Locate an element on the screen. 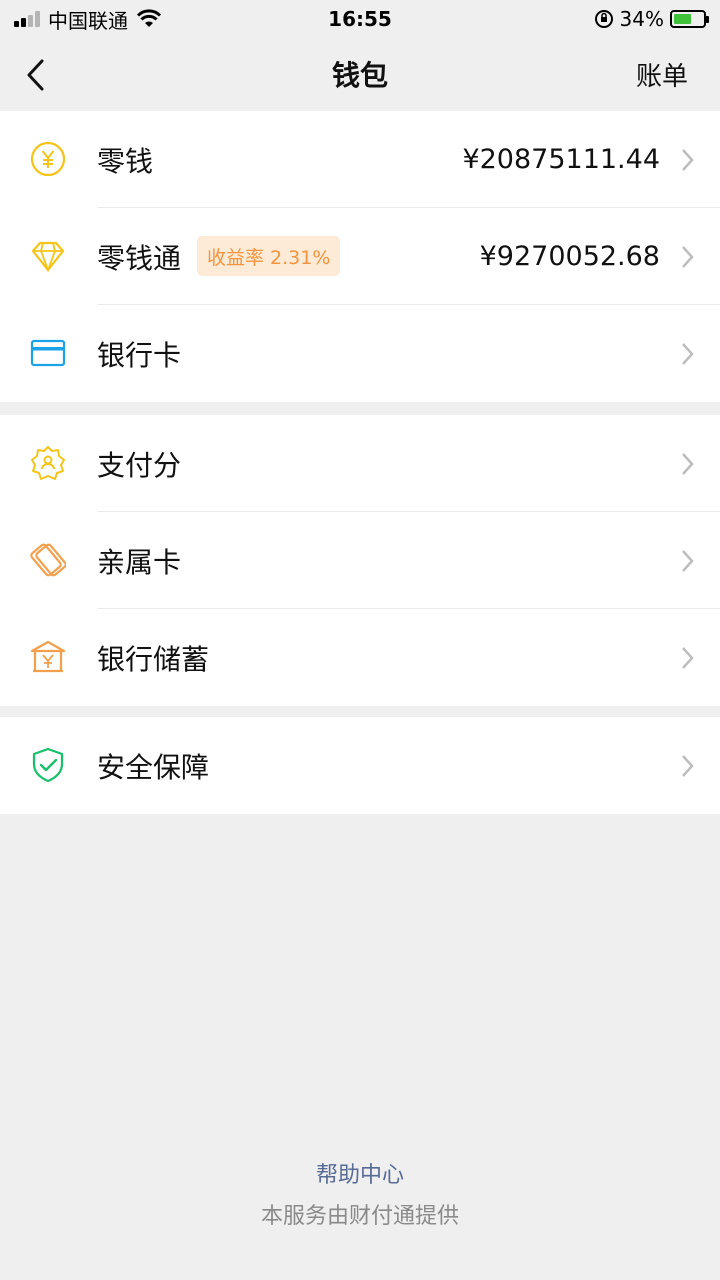 This screenshot has height=1280, width=720. row-security: 安全保障 is located at coordinates (360, 765).